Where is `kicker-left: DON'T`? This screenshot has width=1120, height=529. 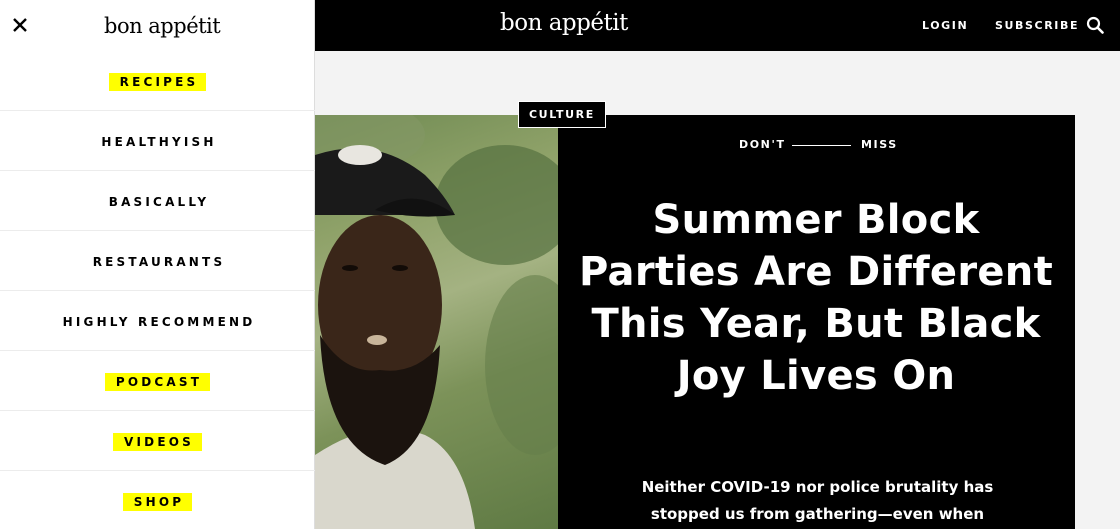
kicker-left: DON'T is located at coordinates (762, 144).